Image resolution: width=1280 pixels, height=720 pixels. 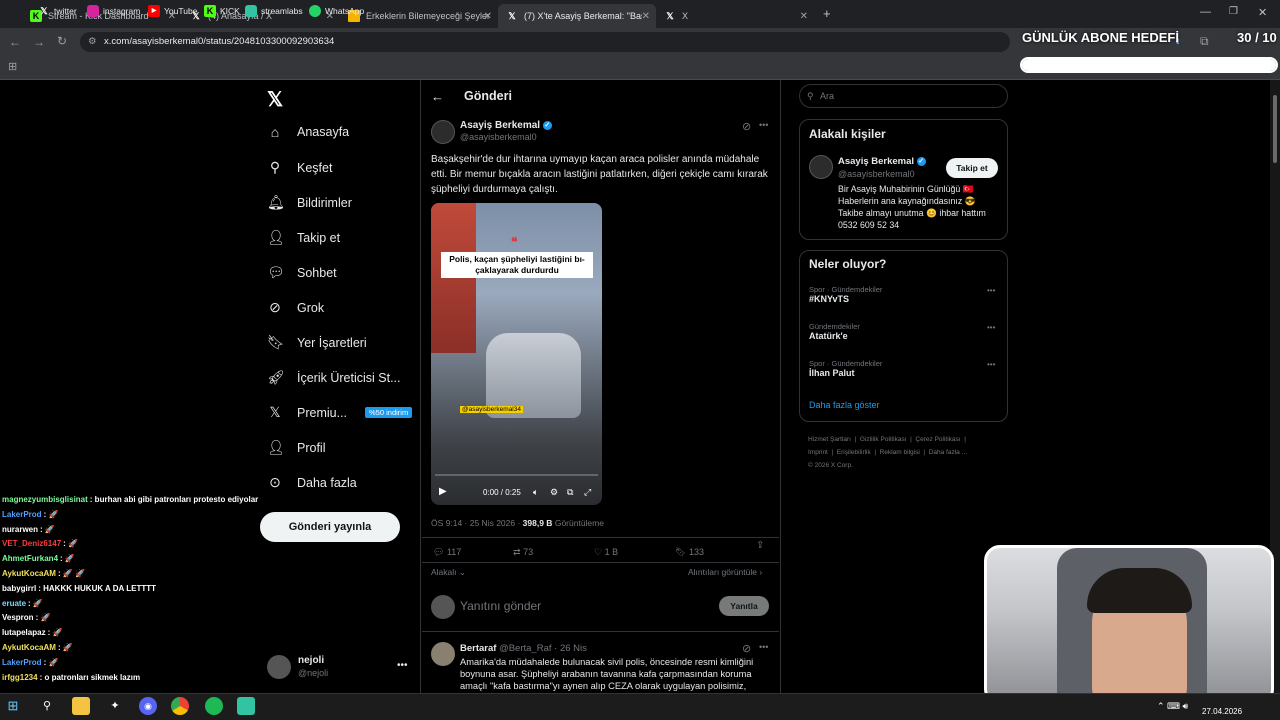 What do you see at coordinates (1233, 11) in the screenshot?
I see `restore-icon: ❐` at bounding box center [1233, 11].